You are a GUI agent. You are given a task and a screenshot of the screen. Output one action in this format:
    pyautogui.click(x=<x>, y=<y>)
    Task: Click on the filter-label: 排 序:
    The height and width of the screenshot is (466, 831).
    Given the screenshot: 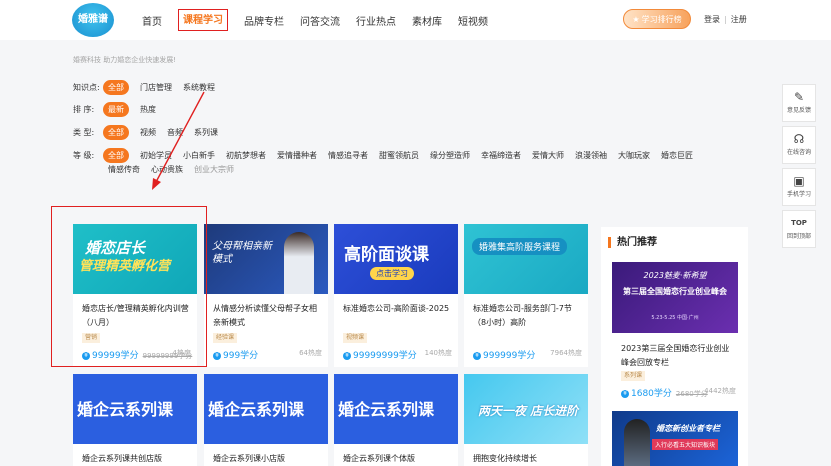 What is the action you would take?
    pyautogui.click(x=84, y=109)
    